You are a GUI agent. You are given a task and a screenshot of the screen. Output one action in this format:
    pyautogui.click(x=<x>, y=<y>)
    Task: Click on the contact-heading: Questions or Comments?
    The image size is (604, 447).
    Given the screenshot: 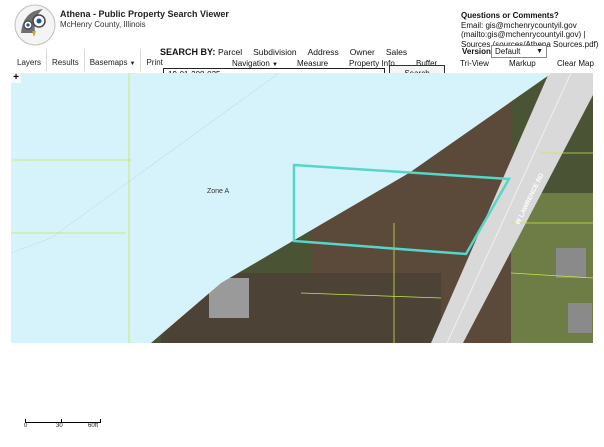 What is the action you would take?
    pyautogui.click(x=510, y=15)
    